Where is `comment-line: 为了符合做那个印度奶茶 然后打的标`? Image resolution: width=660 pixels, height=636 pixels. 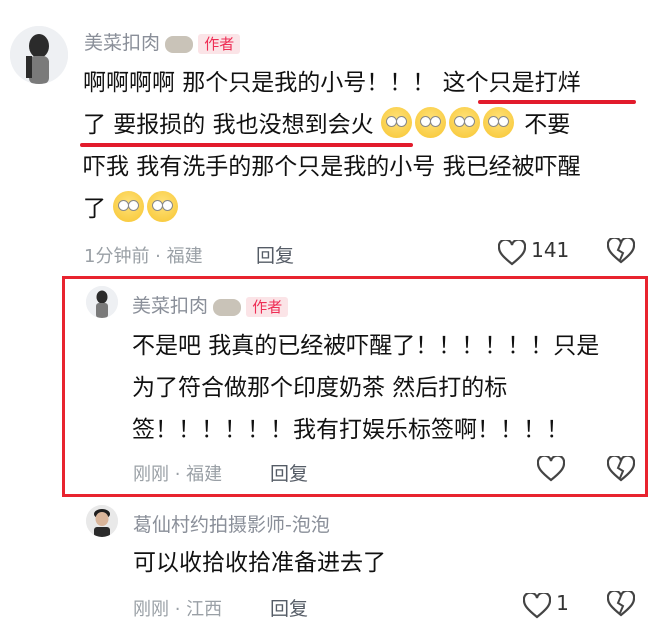 comment-line: 为了符合做那个印度奶茶 然后打的标 is located at coordinates (320, 388).